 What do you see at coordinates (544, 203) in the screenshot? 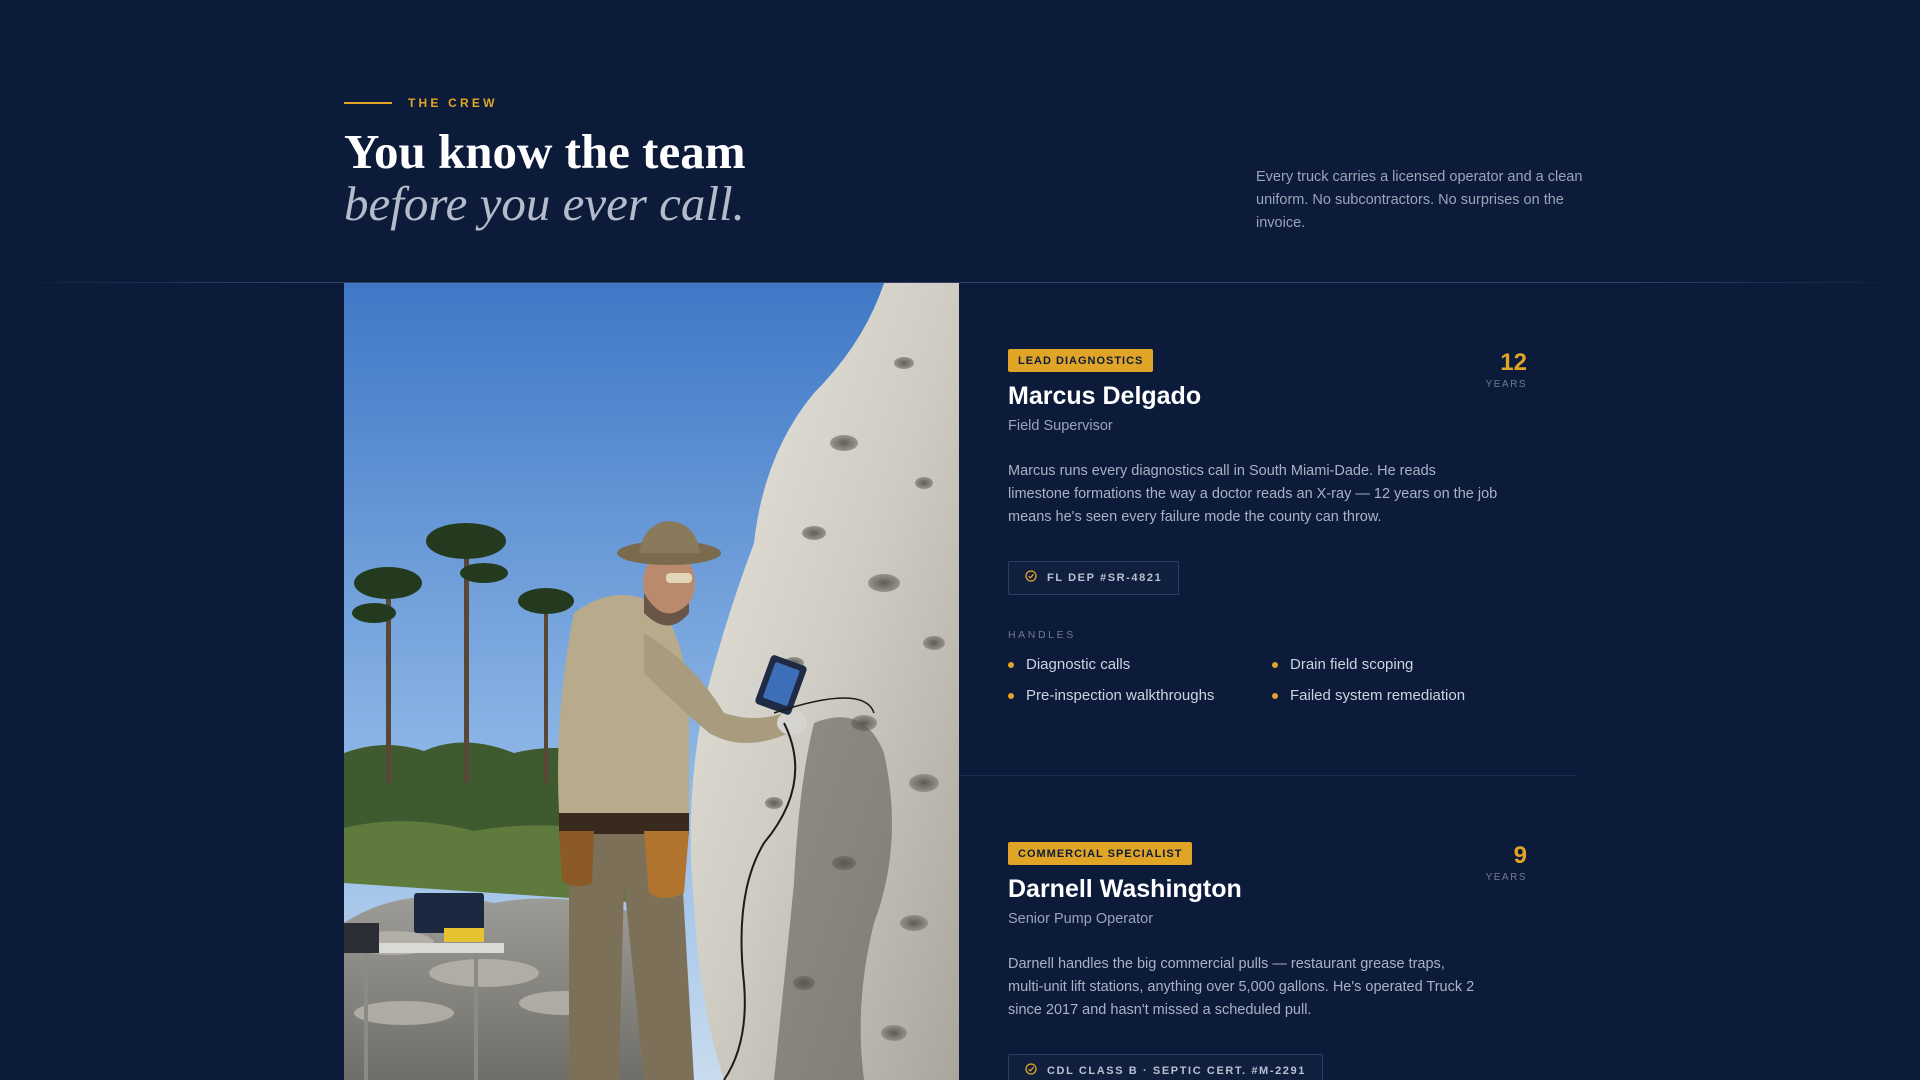
I see `headline-sub: before you ever call.` at bounding box center [544, 203].